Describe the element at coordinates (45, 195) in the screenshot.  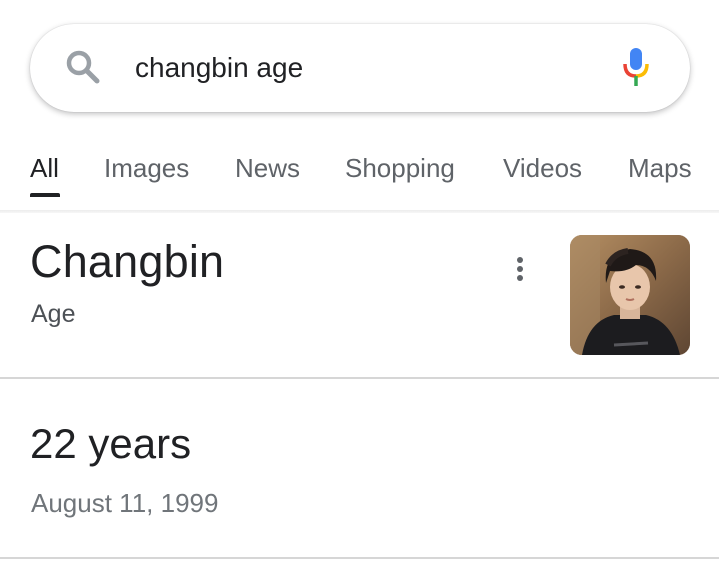
I see `active-tab-indicator` at that location.